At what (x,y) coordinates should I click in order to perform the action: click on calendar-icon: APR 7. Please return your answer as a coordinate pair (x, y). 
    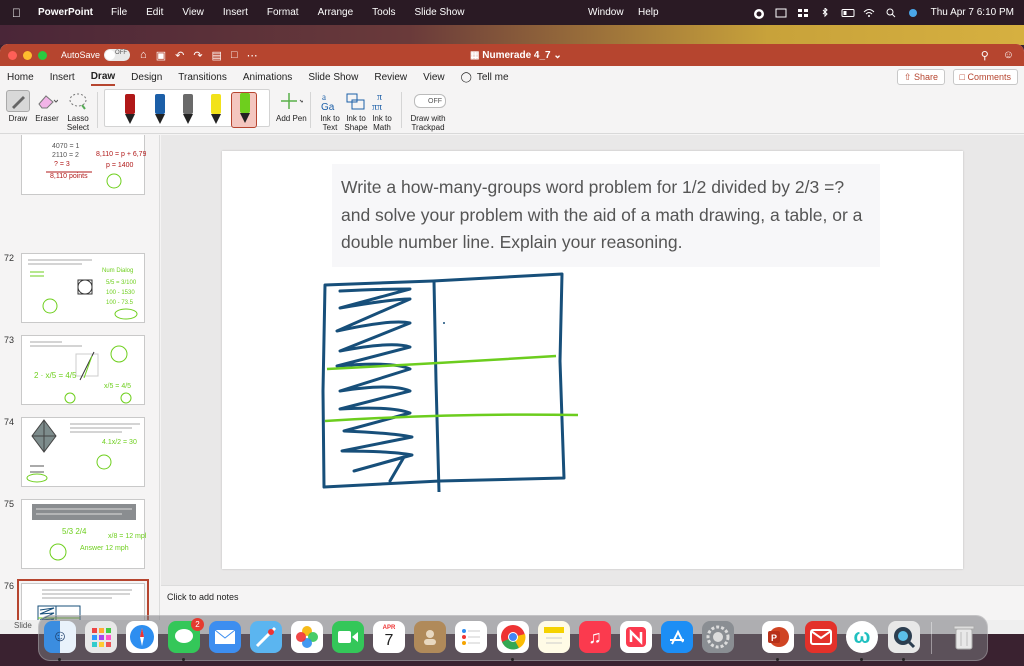
    Looking at the image, I should click on (389, 637).